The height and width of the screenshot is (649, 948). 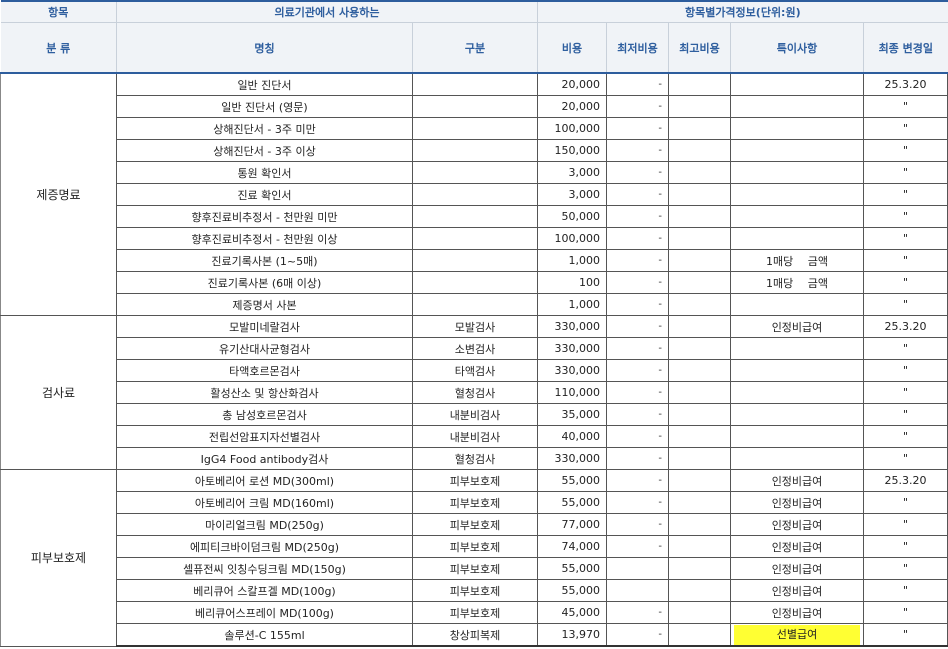 What do you see at coordinates (905, 480) in the screenshot?
I see `last-changed-cell: 25.3.20` at bounding box center [905, 480].